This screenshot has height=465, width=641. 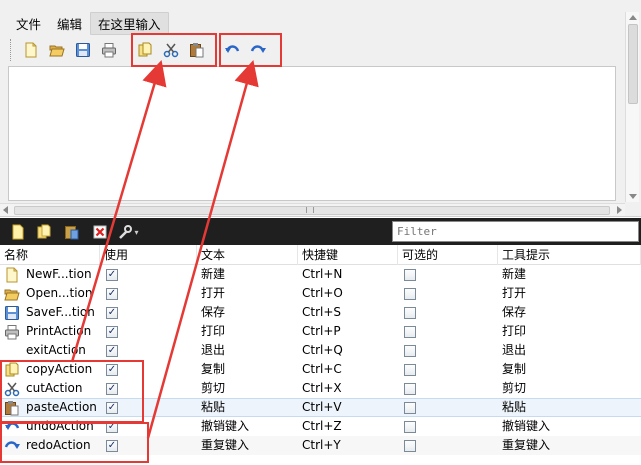 I want to click on filter-input, so click(x=515, y=231).